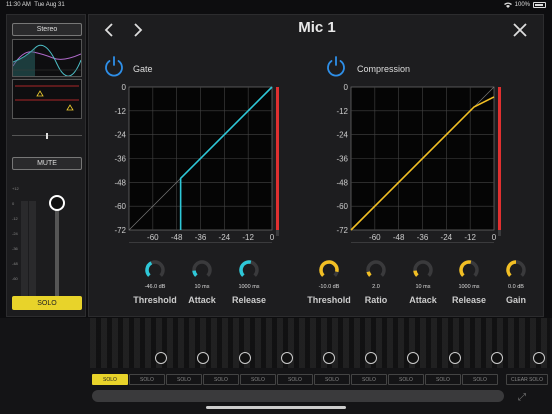  What do you see at coordinates (384, 69) in the screenshot?
I see `compression-label: Compression` at bounding box center [384, 69].